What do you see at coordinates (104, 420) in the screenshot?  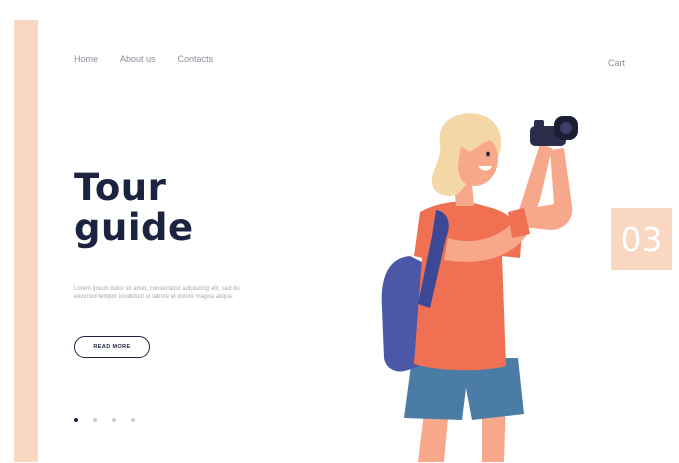 I see `slider-dots` at bounding box center [104, 420].